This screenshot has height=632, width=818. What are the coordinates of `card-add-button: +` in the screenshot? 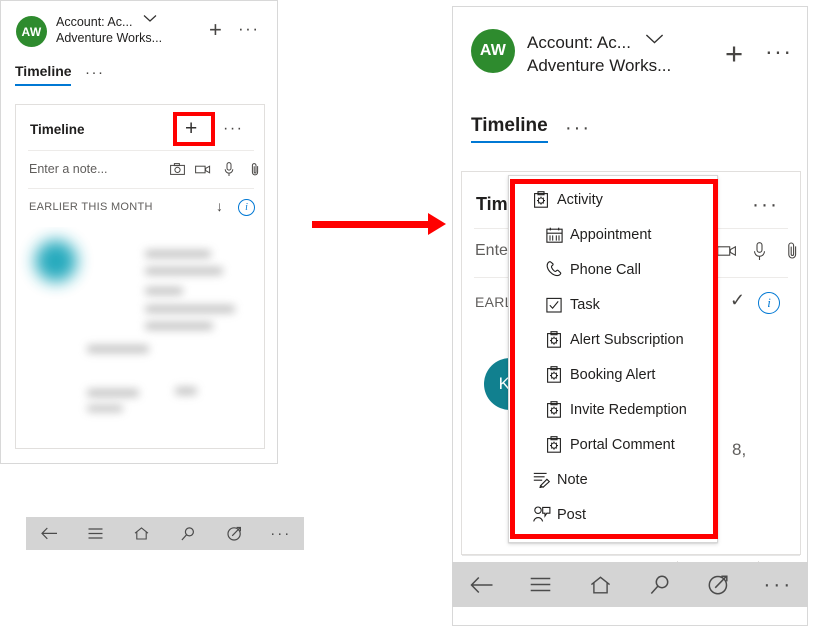 It's located at (191, 128).